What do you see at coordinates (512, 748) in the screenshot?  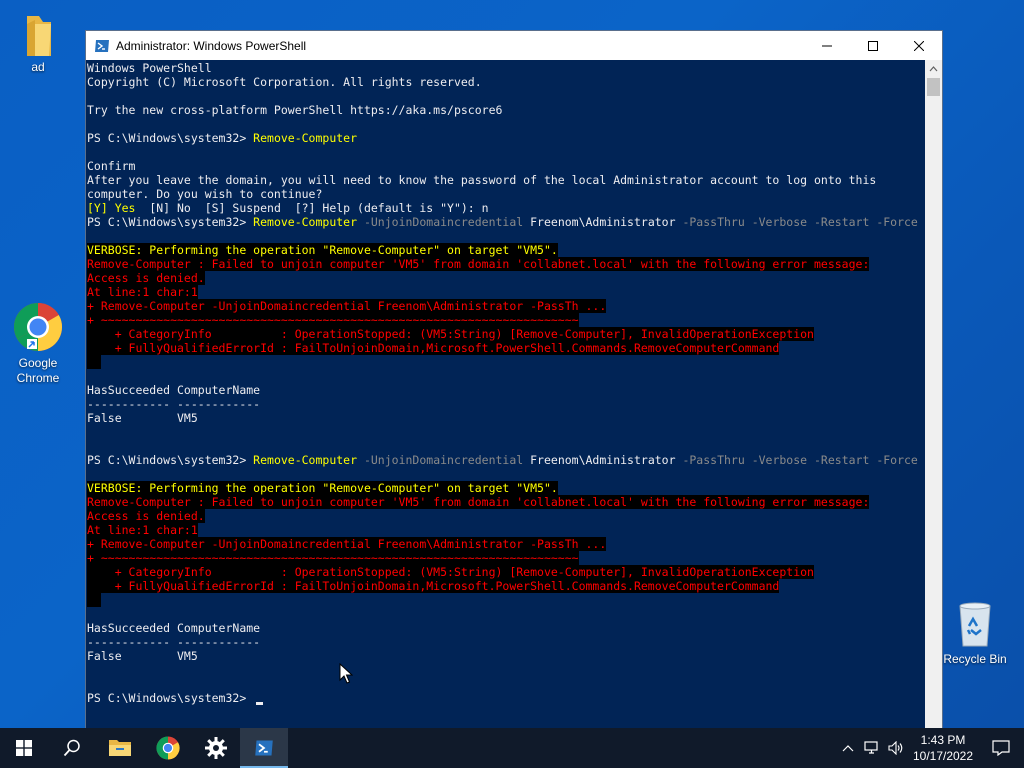 I see `taskbar: 1:43 PM 10/17/2022` at bounding box center [512, 748].